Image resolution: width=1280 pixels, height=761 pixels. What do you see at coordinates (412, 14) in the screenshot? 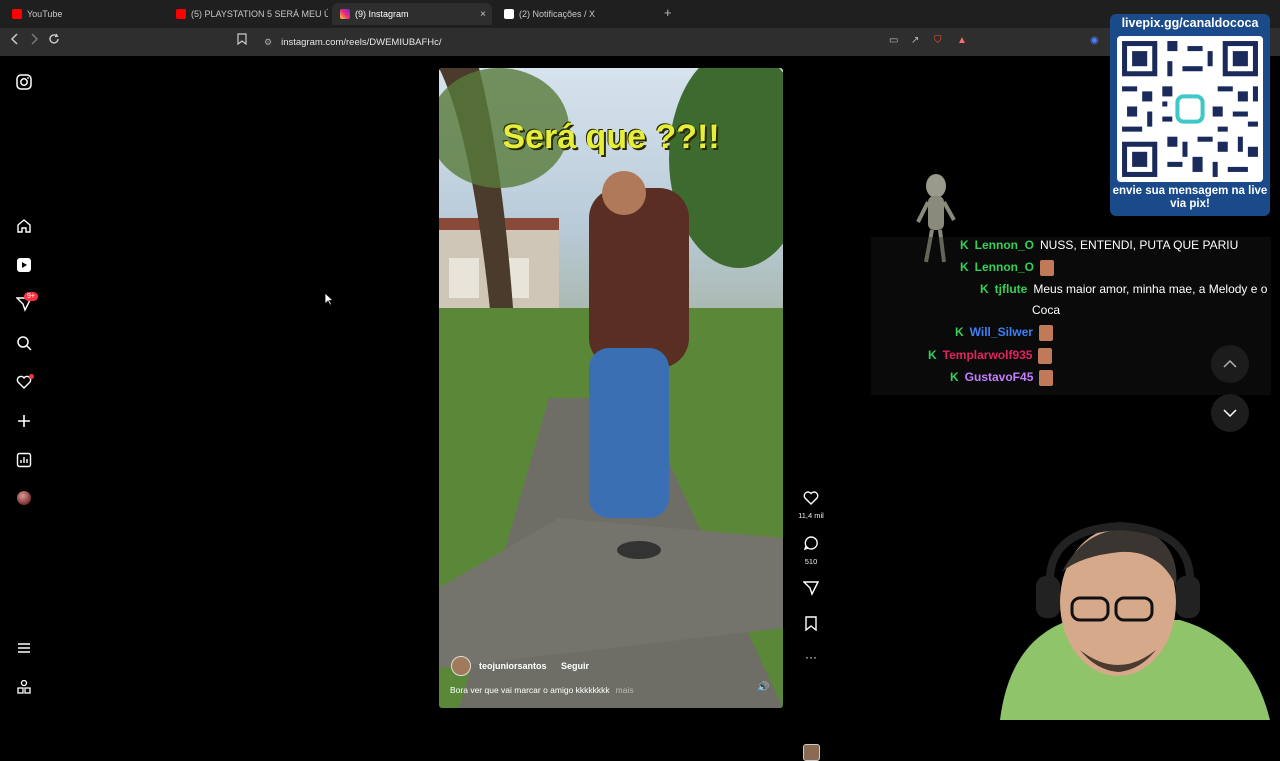
I see `tab-instagram: (9) Instagram ×` at bounding box center [412, 14].